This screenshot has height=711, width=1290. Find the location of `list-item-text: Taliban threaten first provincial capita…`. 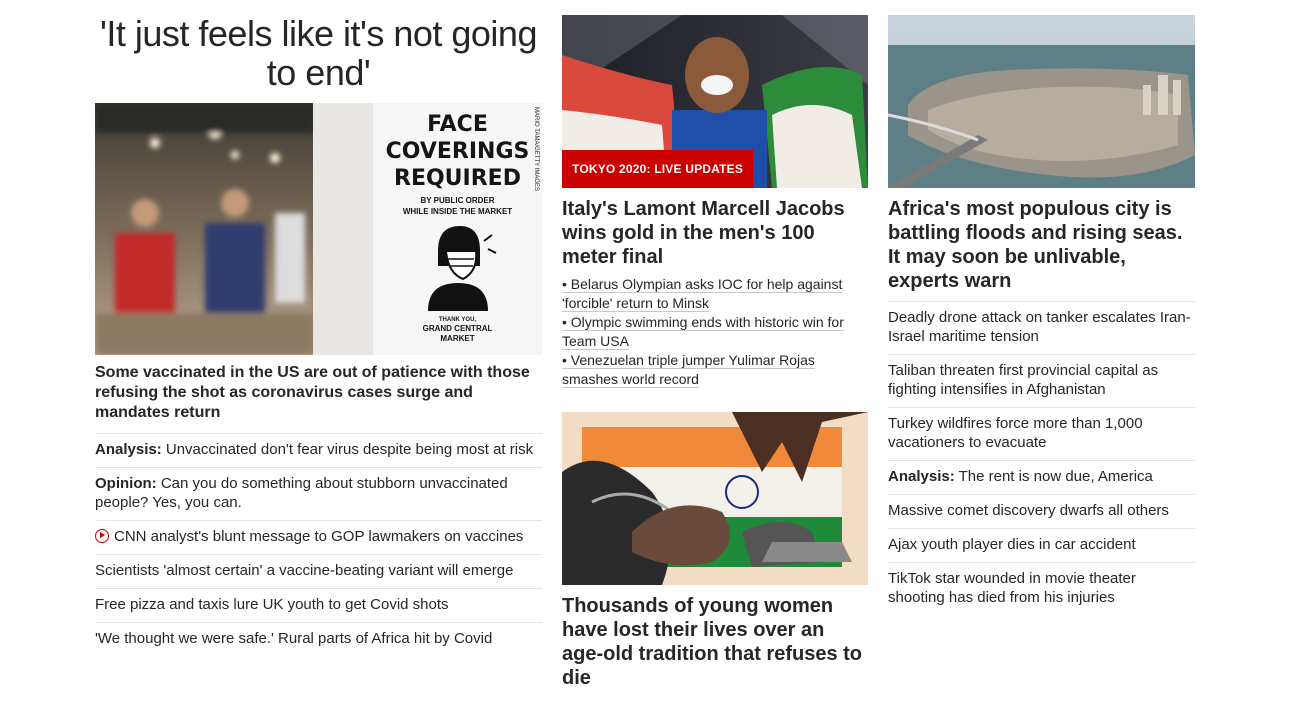

list-item-text: Taliban threaten first provincial capita… is located at coordinates (1023, 380).